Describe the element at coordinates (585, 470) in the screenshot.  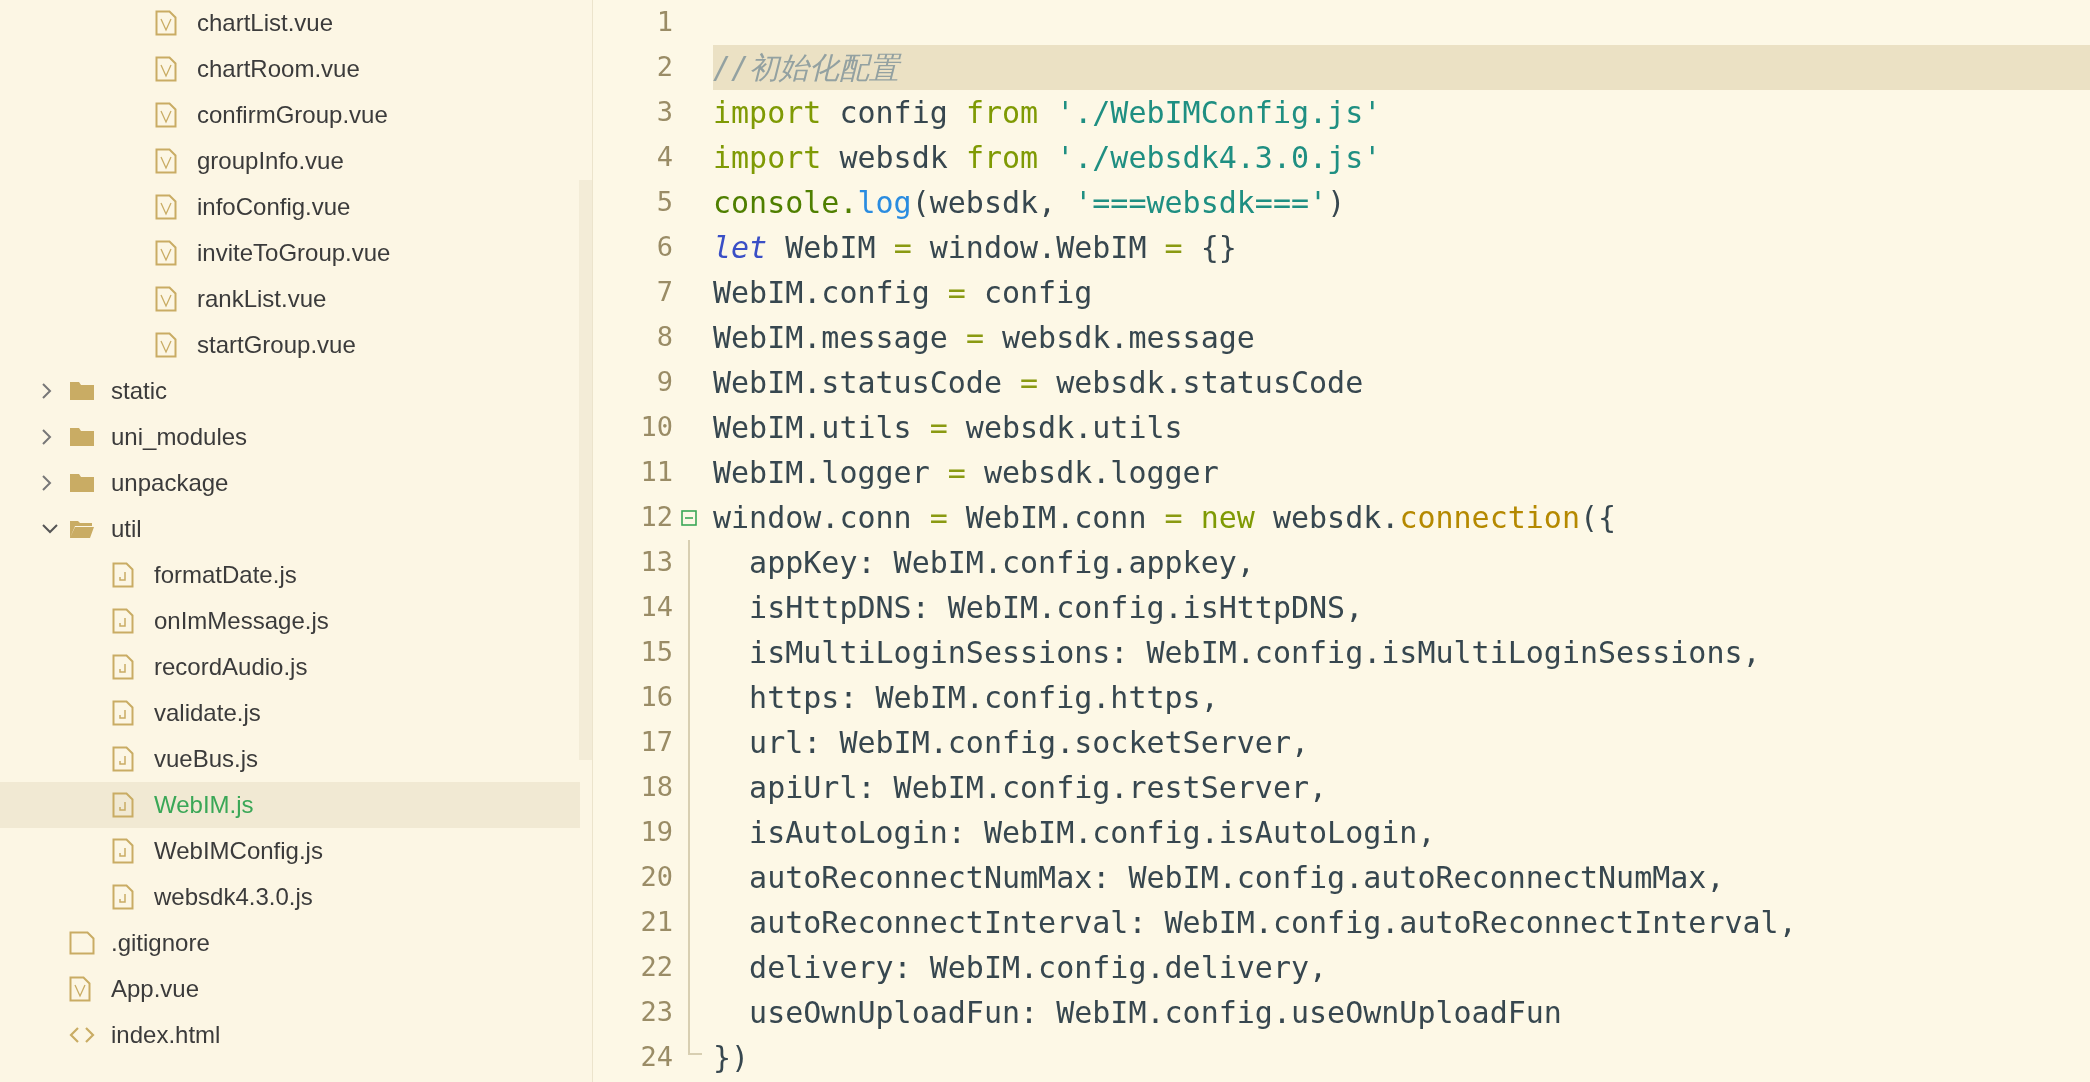
I see `scrollbar-track` at that location.